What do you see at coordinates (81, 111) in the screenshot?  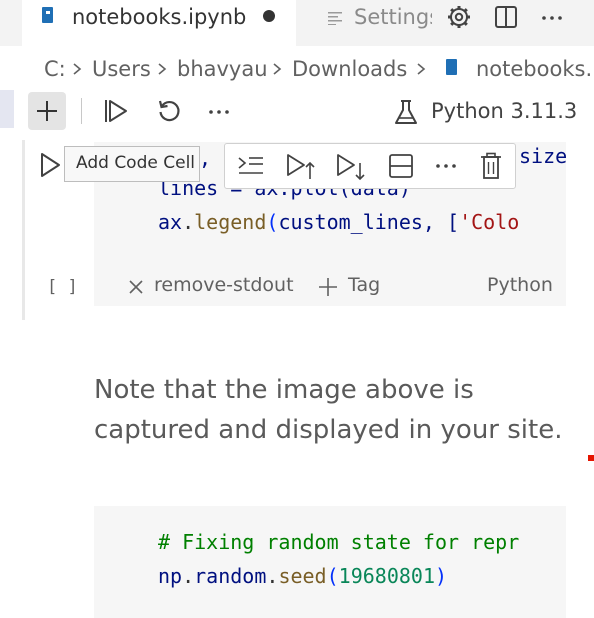 I see `toolbar-divider` at bounding box center [81, 111].